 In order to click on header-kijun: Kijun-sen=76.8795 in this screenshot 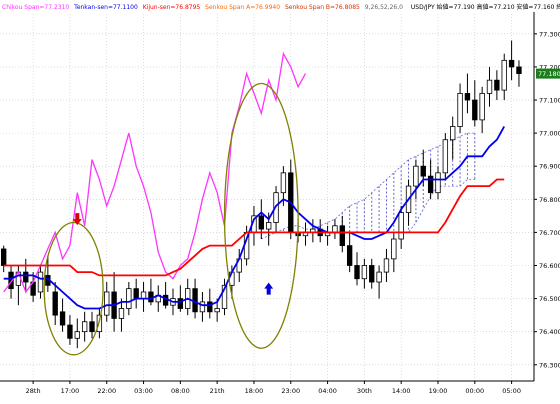, I will do `click(172, 7)`.